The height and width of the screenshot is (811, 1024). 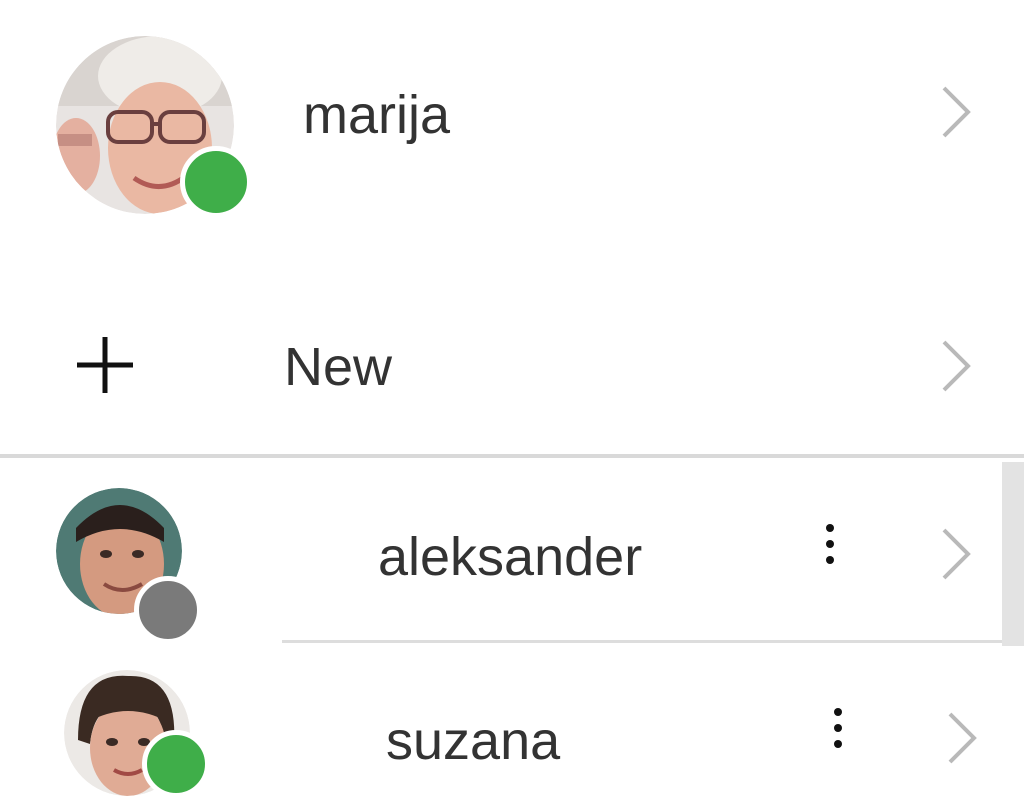 I want to click on contact-name: aleksander, so click(x=510, y=557).